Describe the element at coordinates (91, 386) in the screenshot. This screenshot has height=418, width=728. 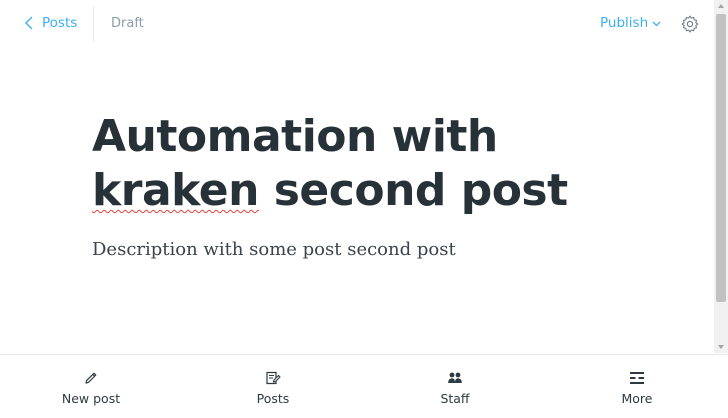
I see `nav-new-post: New post` at that location.